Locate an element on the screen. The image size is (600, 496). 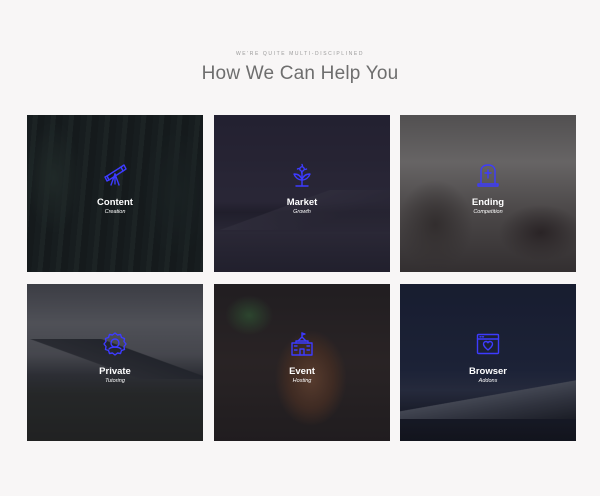
service-subtitle: Tutoring is located at coordinates (115, 381).